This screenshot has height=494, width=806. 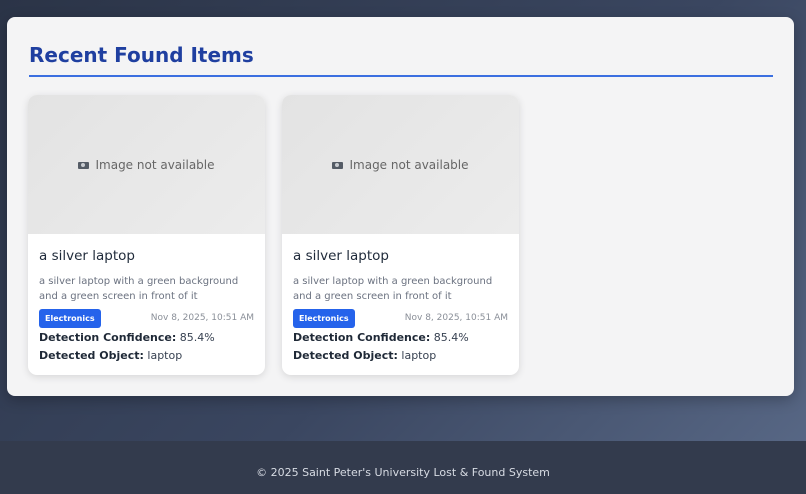 I want to click on section-title: Recent Found Items, so click(x=141, y=55).